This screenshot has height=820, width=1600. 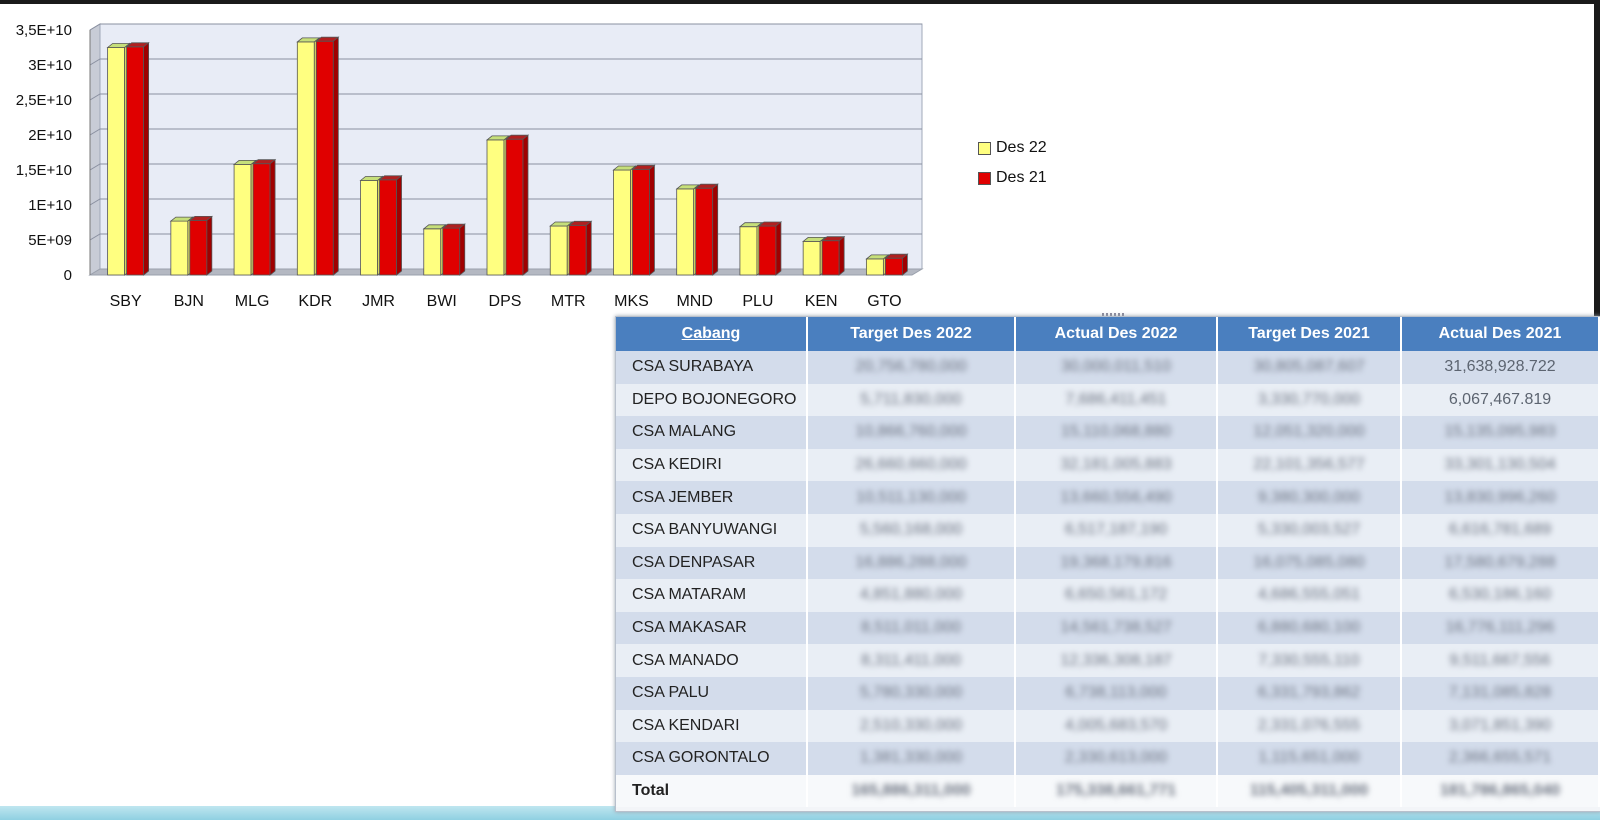 I want to click on value-cell: 3,330,770,000, so click(x=1309, y=400).